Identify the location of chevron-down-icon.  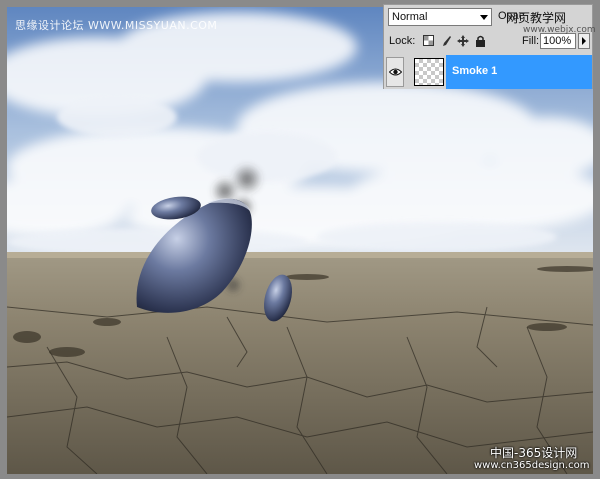
(484, 17).